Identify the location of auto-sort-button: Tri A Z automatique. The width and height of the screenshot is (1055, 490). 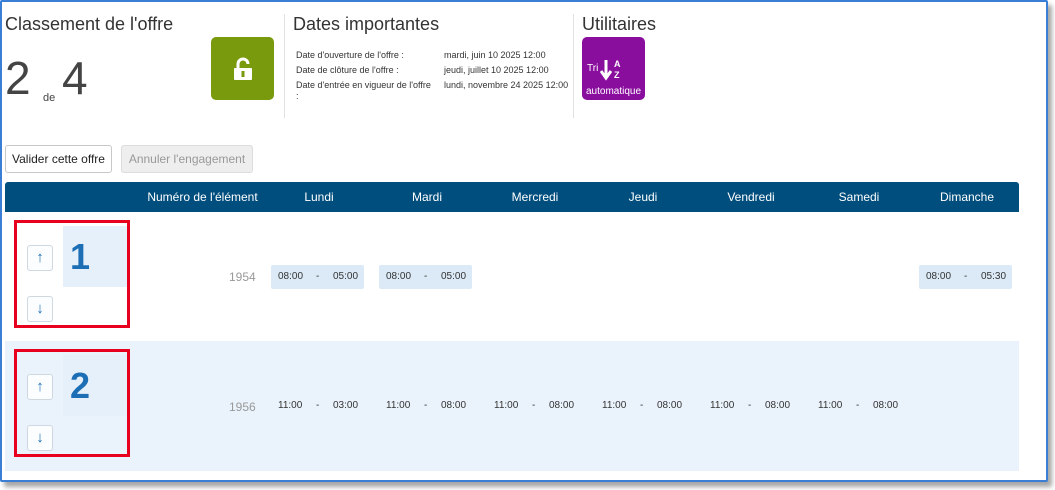
(613, 68).